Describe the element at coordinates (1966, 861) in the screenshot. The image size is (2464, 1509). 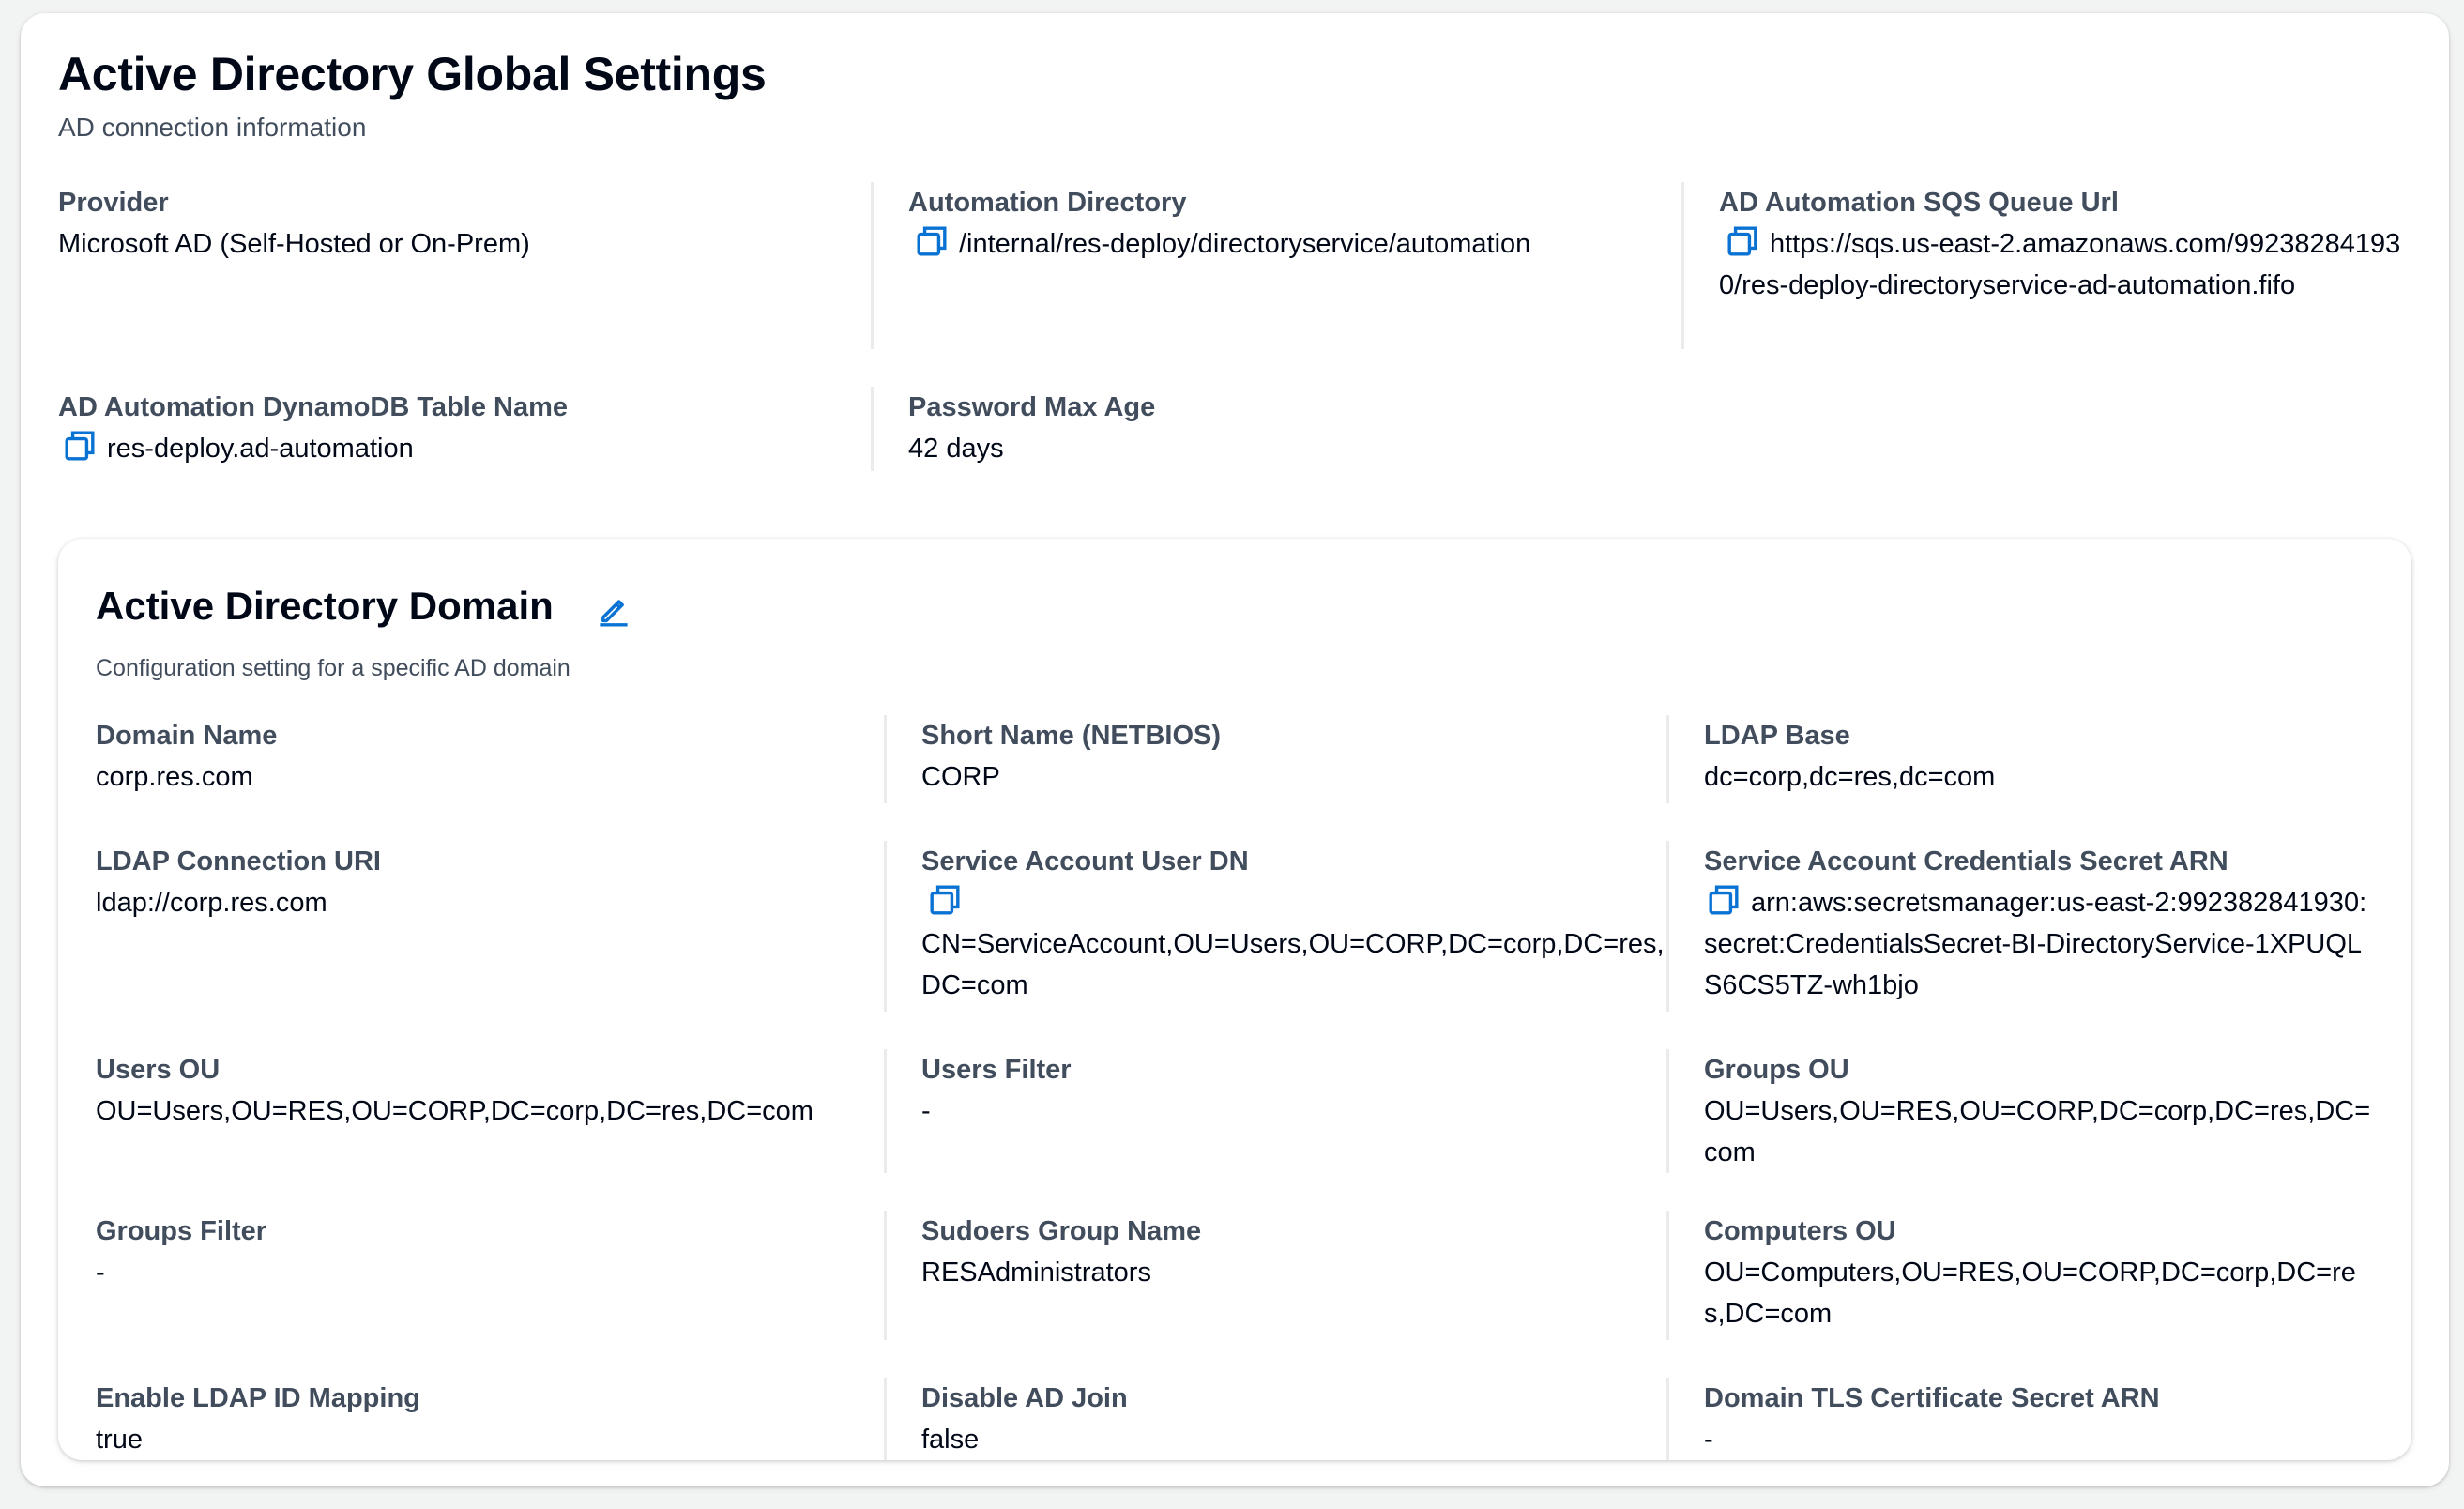
I see `field-label: Service Account Credentials Secret ARN` at that location.